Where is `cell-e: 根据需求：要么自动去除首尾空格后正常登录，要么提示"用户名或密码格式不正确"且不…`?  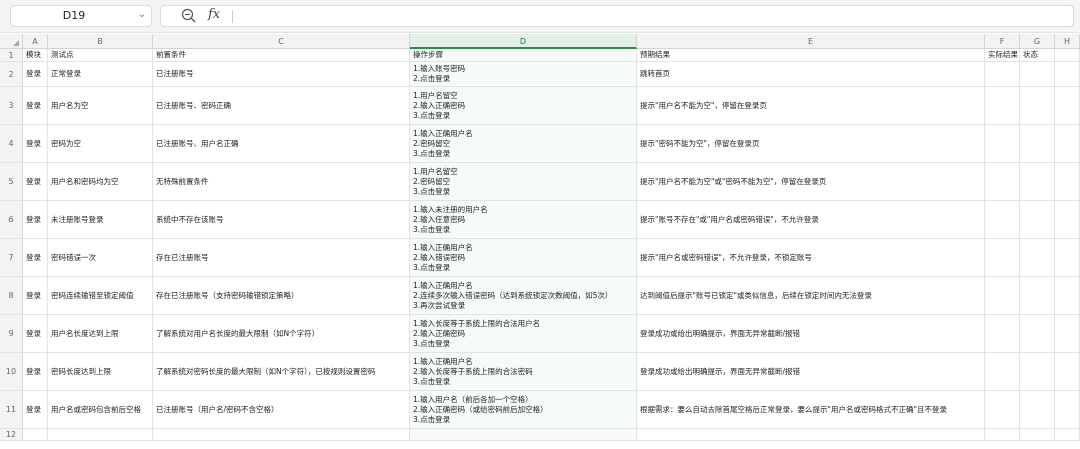
cell-e: 根据需求：要么自动去除首尾空格后正常登录，要么提示"用户名或密码格式不正确"且不… is located at coordinates (811, 409).